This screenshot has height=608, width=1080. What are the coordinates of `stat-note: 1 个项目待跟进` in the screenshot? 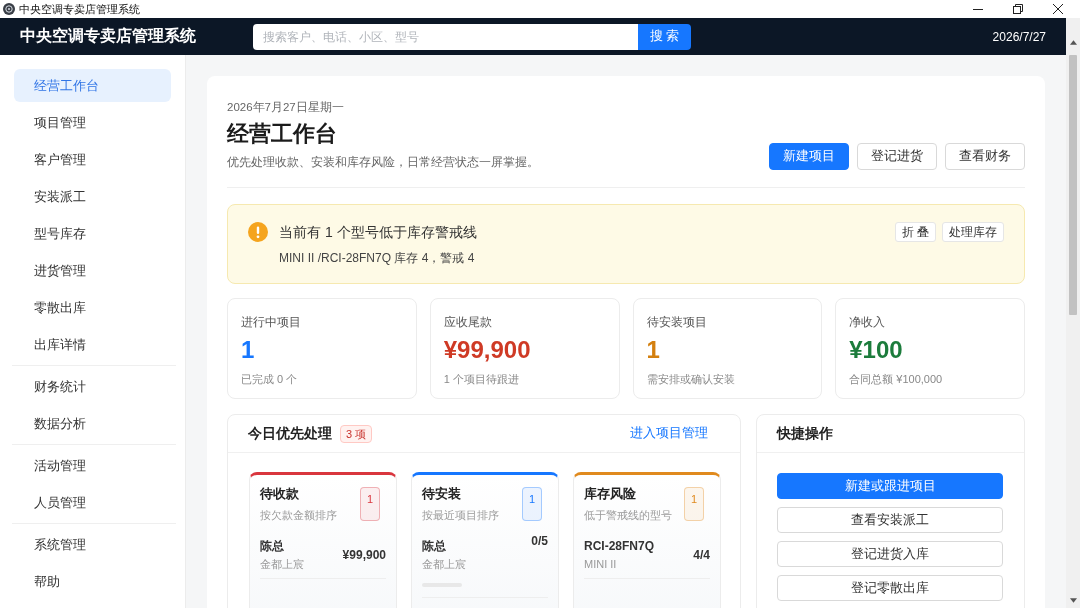 It's located at (481, 379).